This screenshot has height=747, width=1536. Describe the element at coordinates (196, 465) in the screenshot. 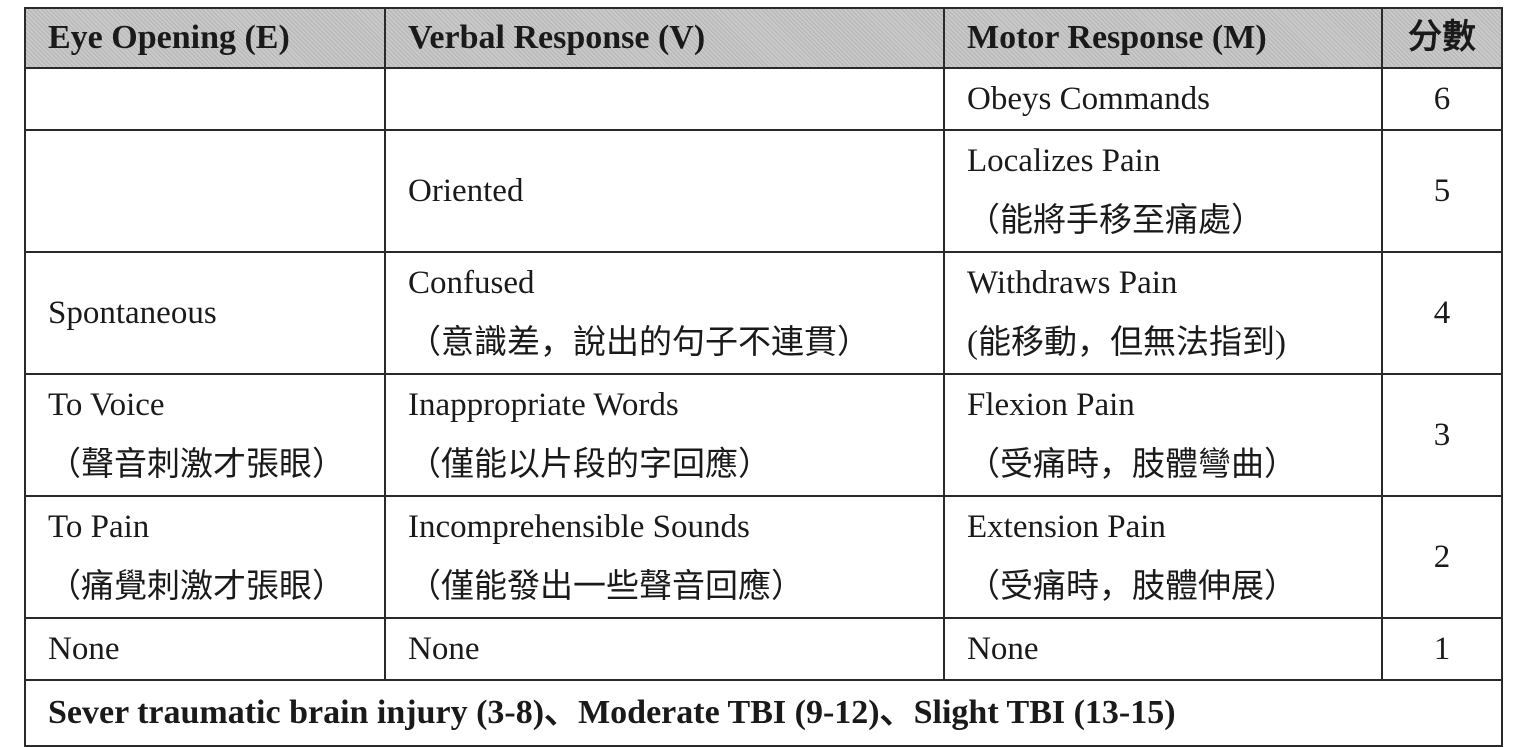

I see `eye-description: （聲音刺激才張眼）` at that location.